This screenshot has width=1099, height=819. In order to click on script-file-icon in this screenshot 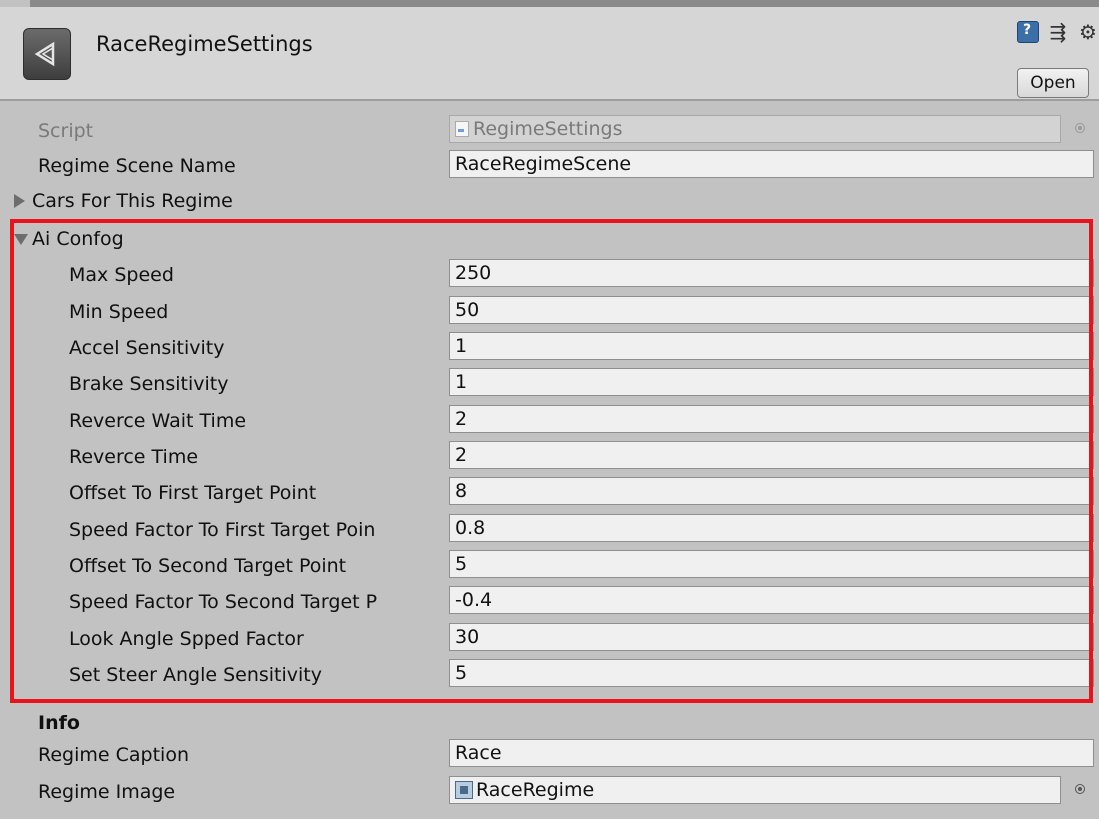, I will do `click(462, 129)`.